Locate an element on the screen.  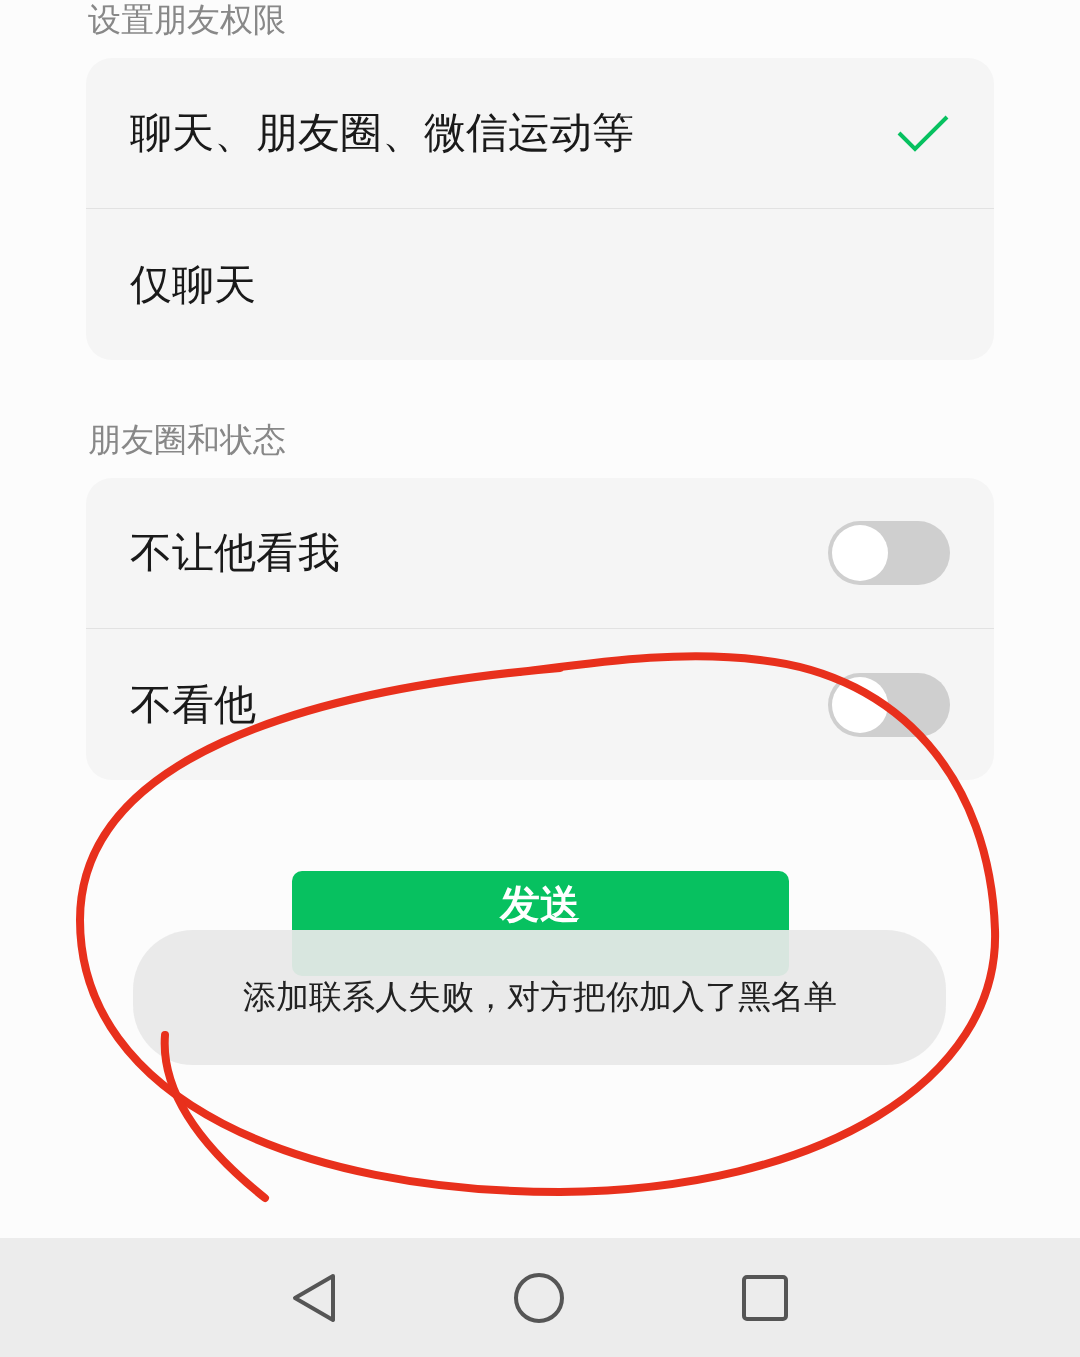
recents-icon is located at coordinates (765, 1297).